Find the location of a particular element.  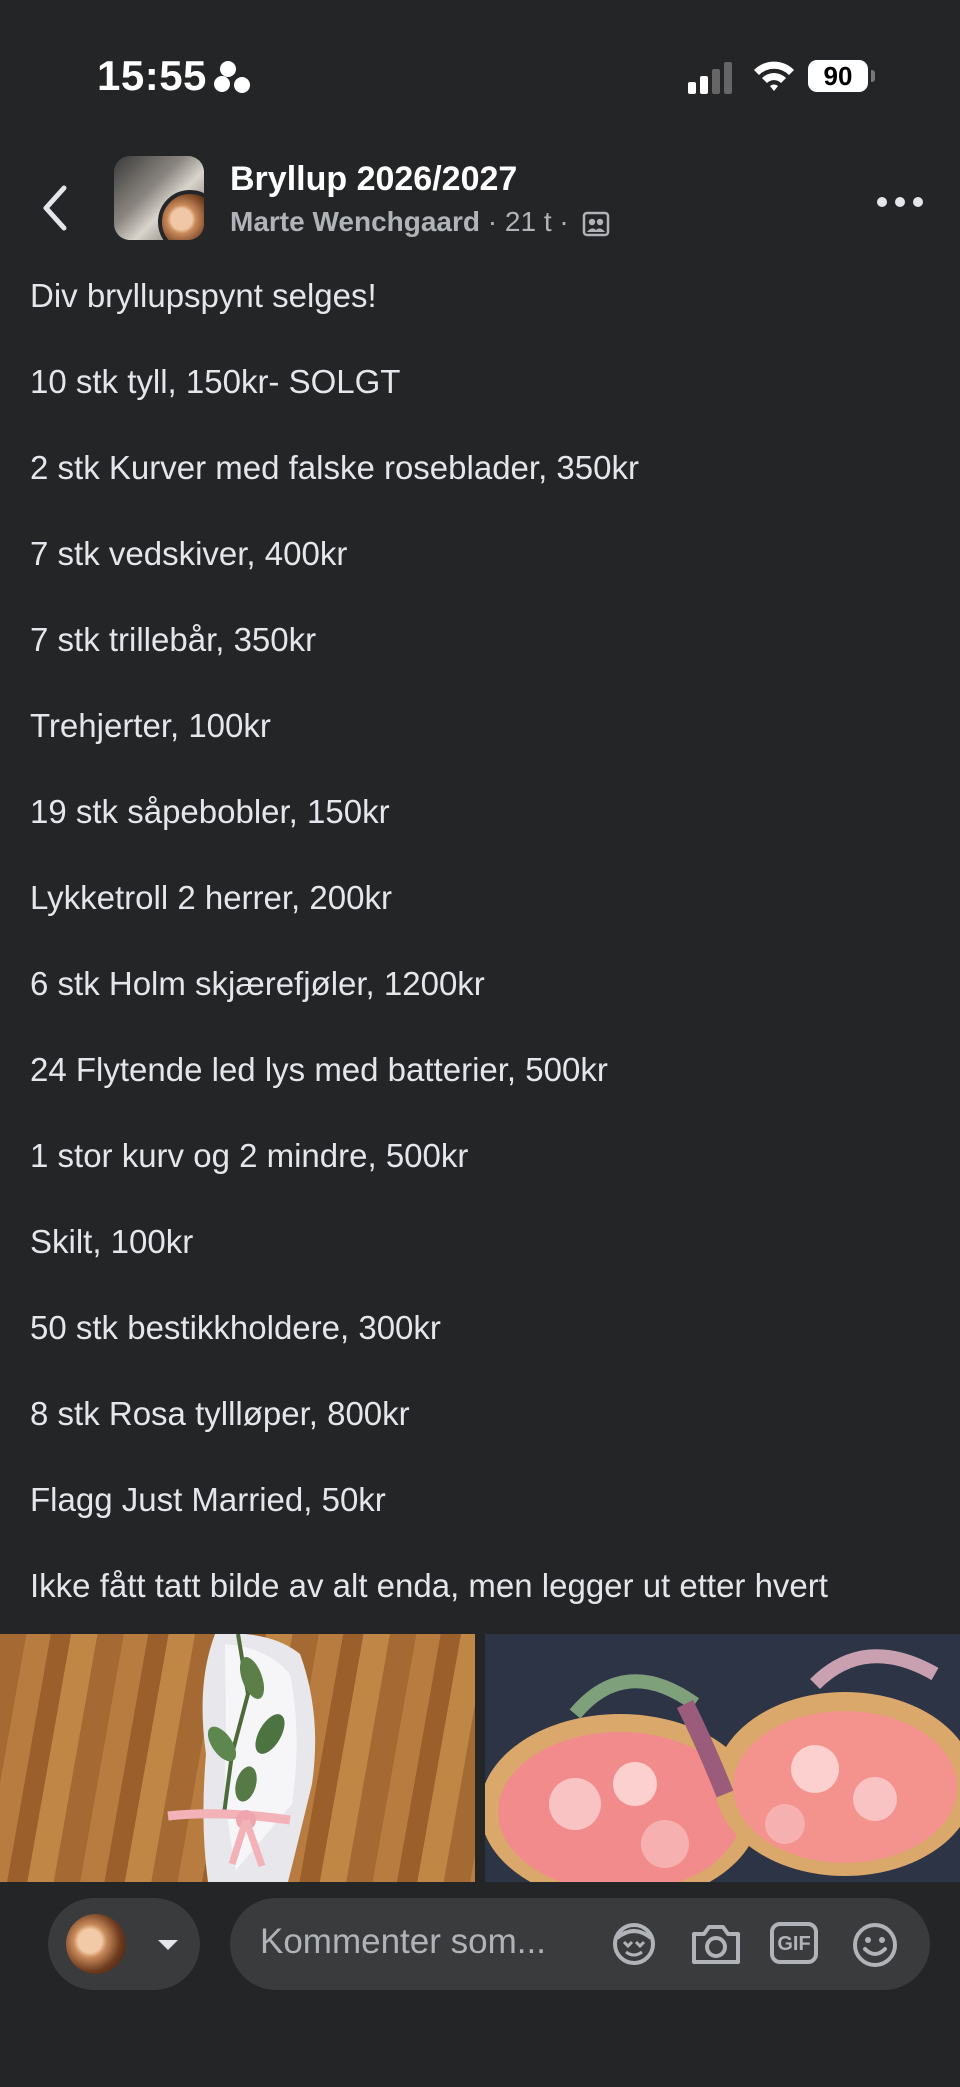

focus-mode-icon is located at coordinates (232, 77).